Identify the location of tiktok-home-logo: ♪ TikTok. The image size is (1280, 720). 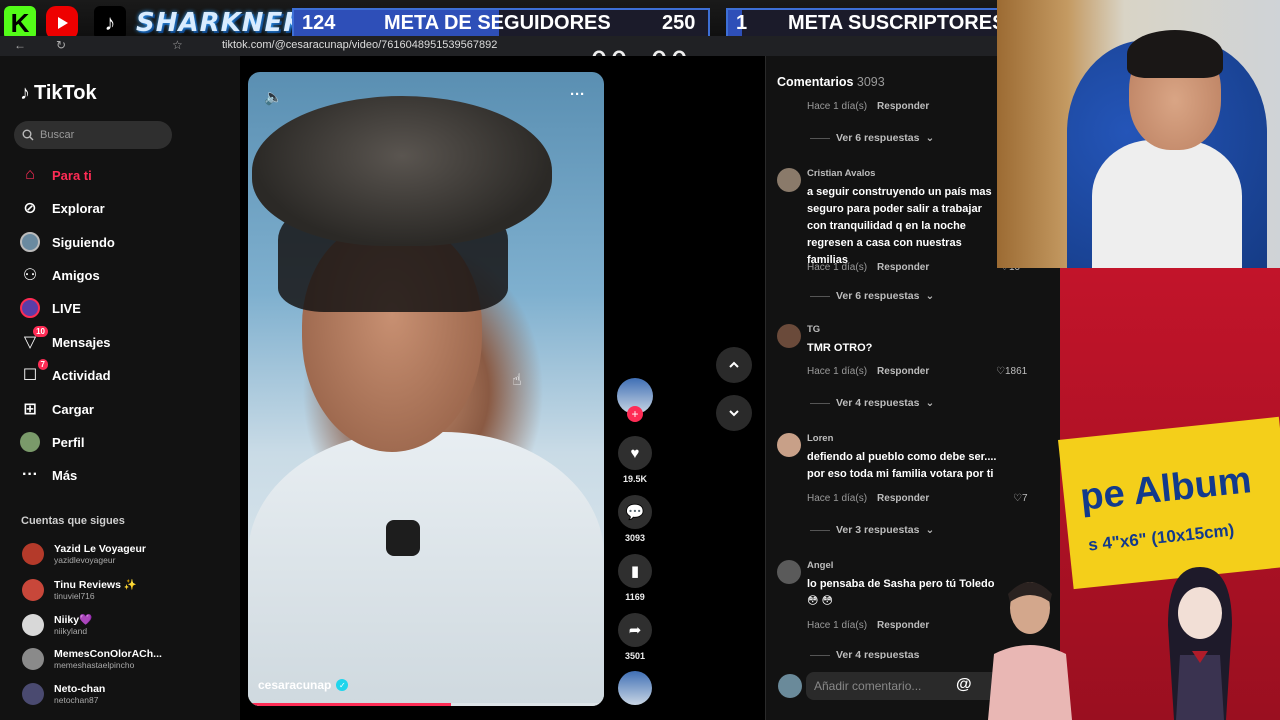
(58, 93).